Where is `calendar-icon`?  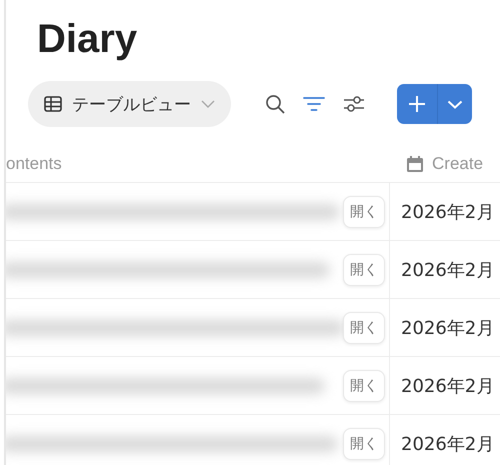 calendar-icon is located at coordinates (415, 164).